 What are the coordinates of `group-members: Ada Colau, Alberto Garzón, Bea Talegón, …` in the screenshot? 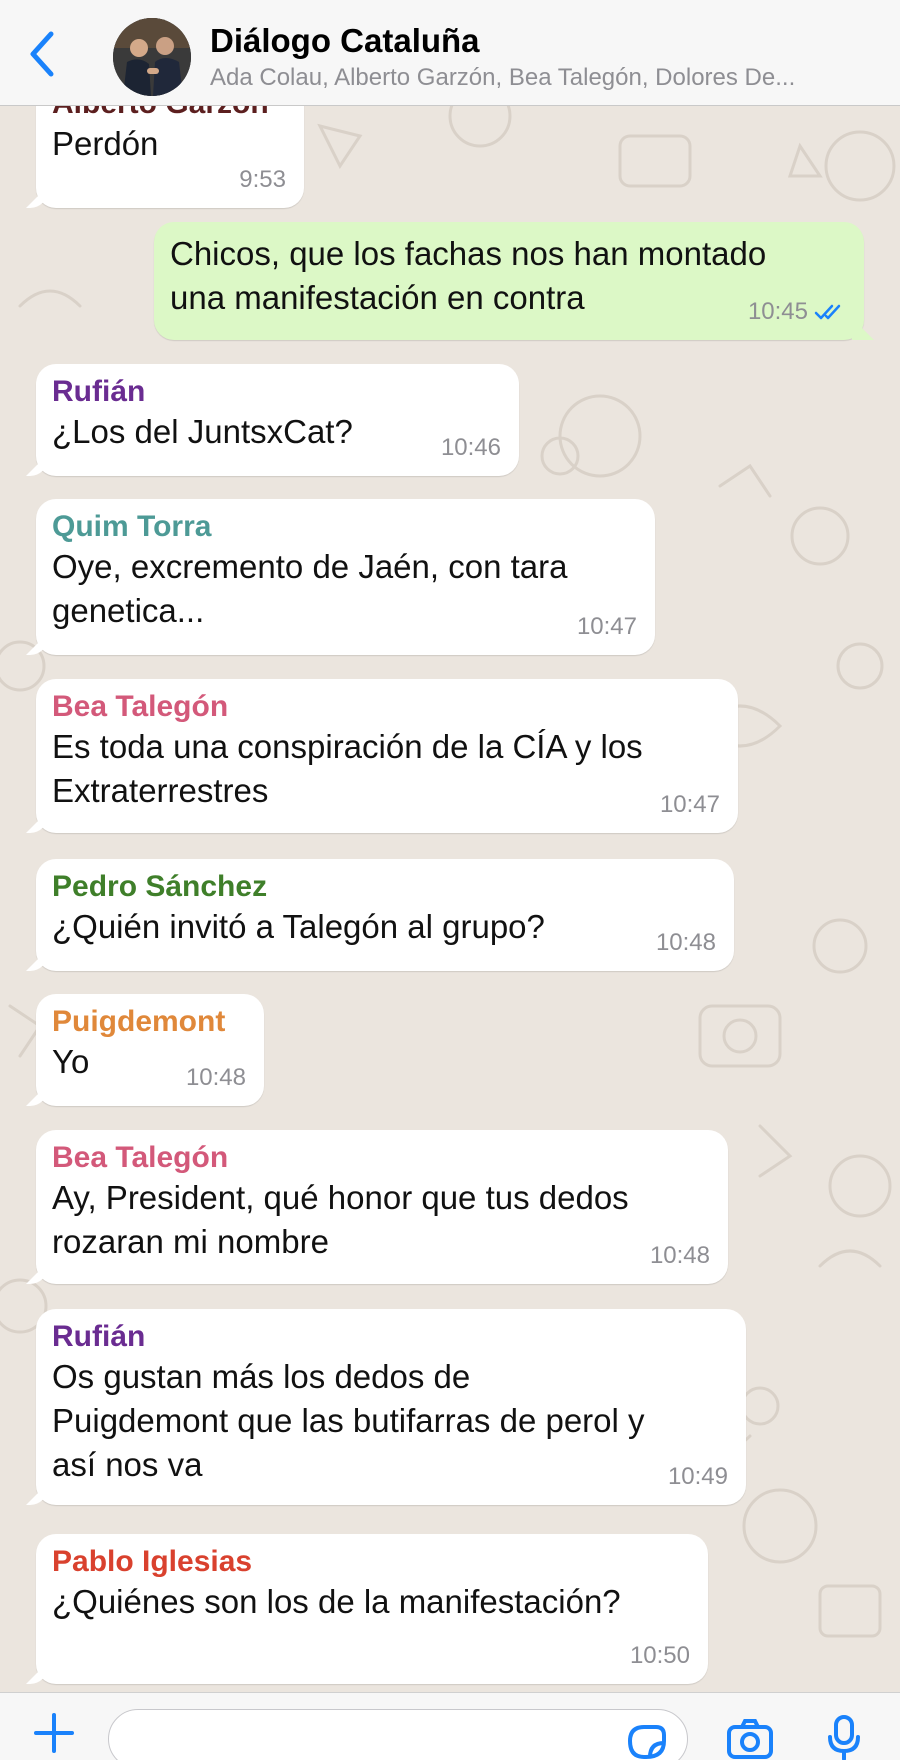 It's located at (545, 78).